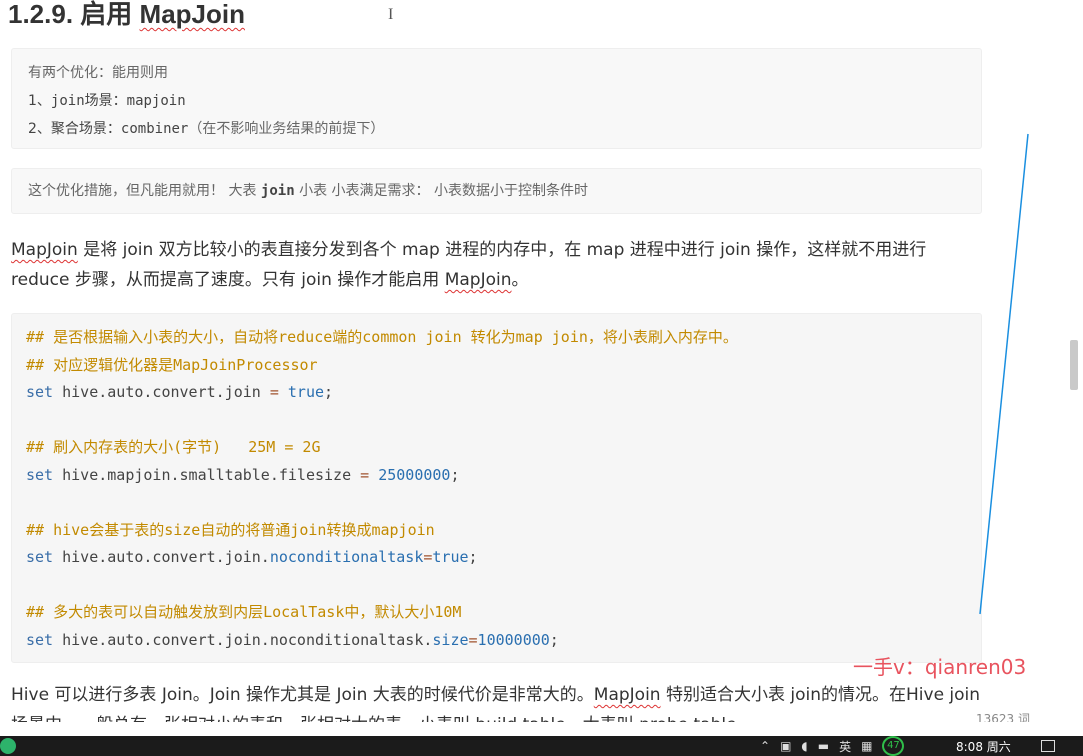 The height and width of the screenshot is (756, 1083). What do you see at coordinates (41, 14) in the screenshot?
I see `heading-number: 1.2.9.` at bounding box center [41, 14].